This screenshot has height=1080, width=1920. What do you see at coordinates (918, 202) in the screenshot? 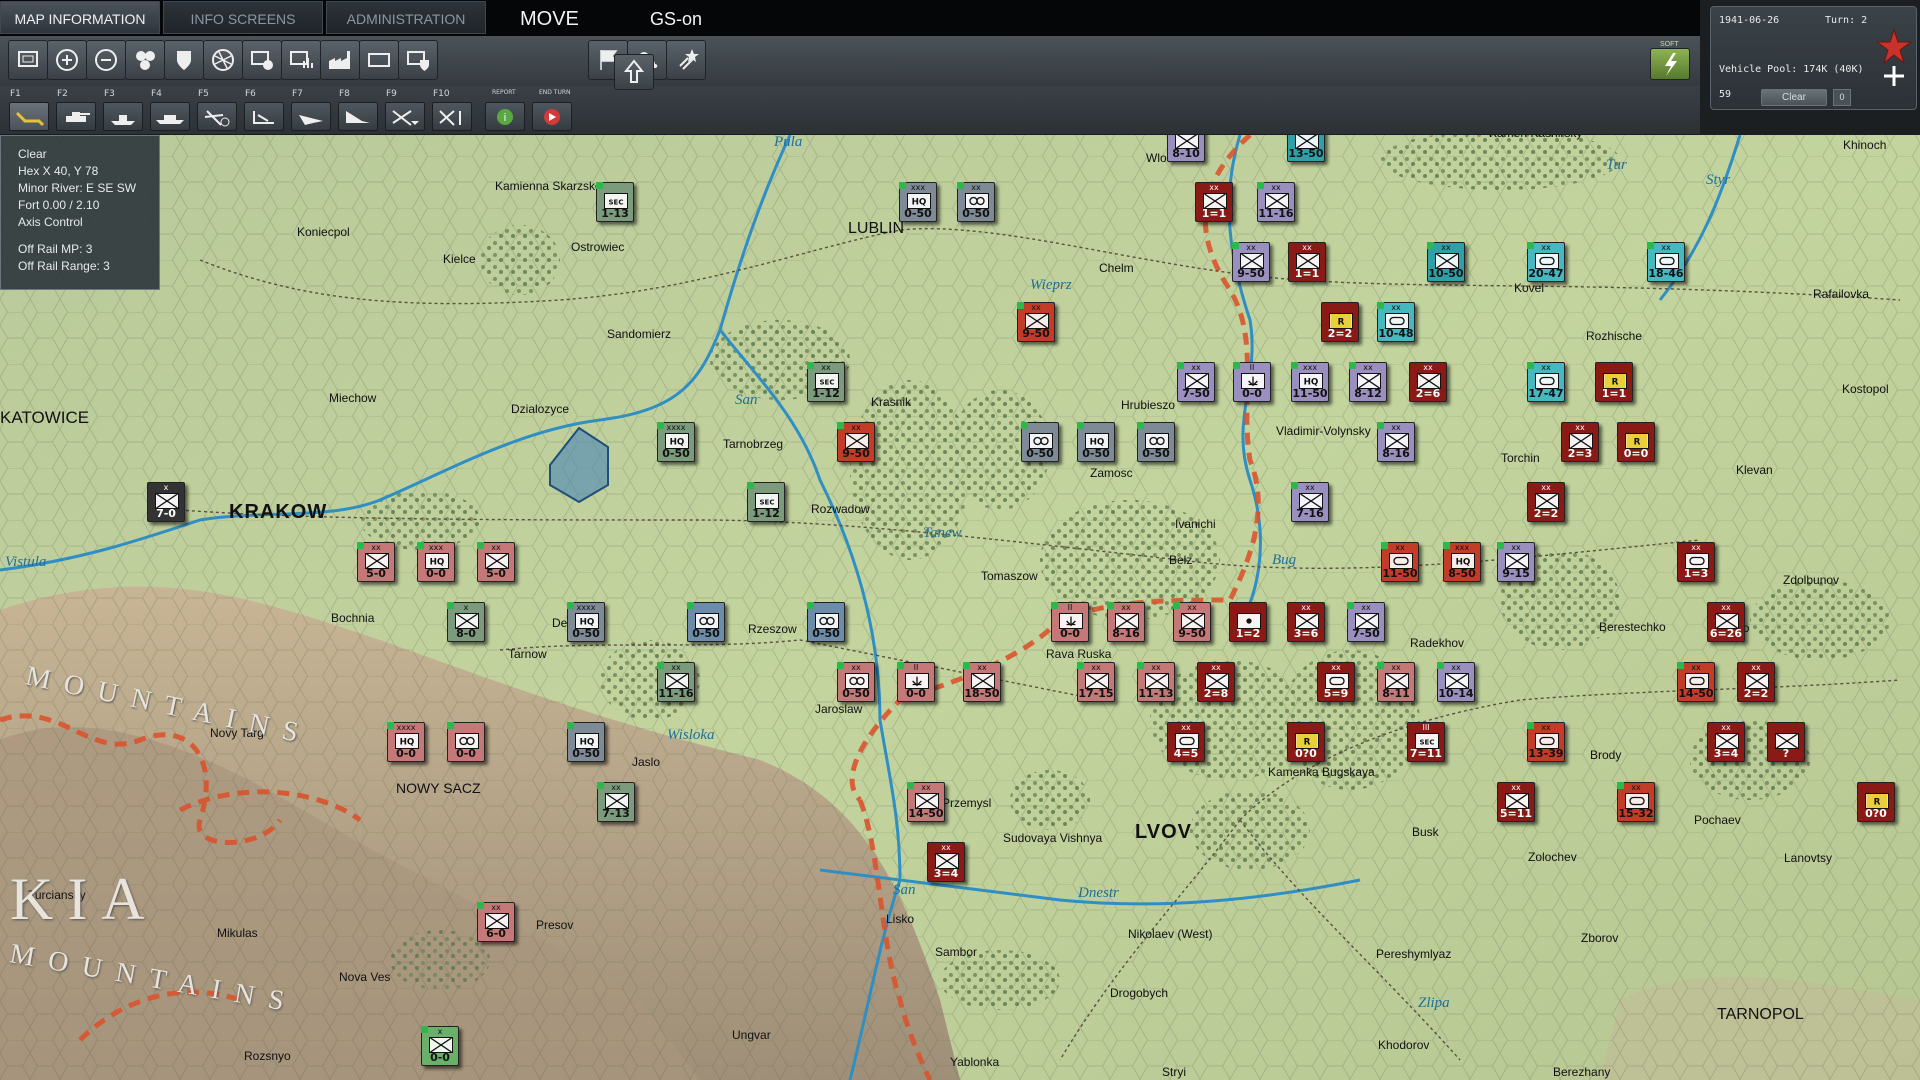
I see `axis-unit-counter: xxx HQ 0-50` at bounding box center [918, 202].